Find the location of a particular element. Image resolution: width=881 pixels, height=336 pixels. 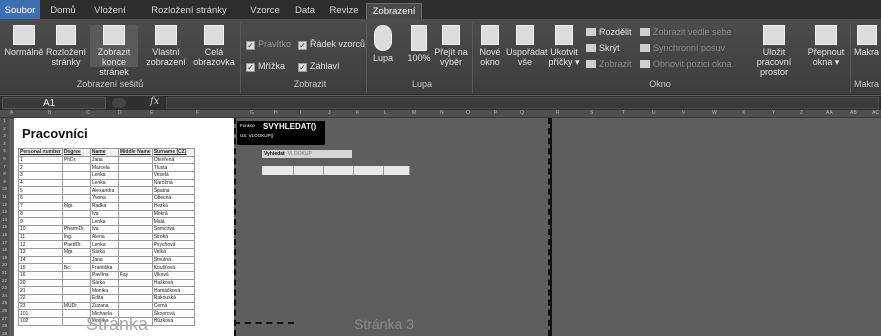

table-cell: 1 is located at coordinates (40, 160).